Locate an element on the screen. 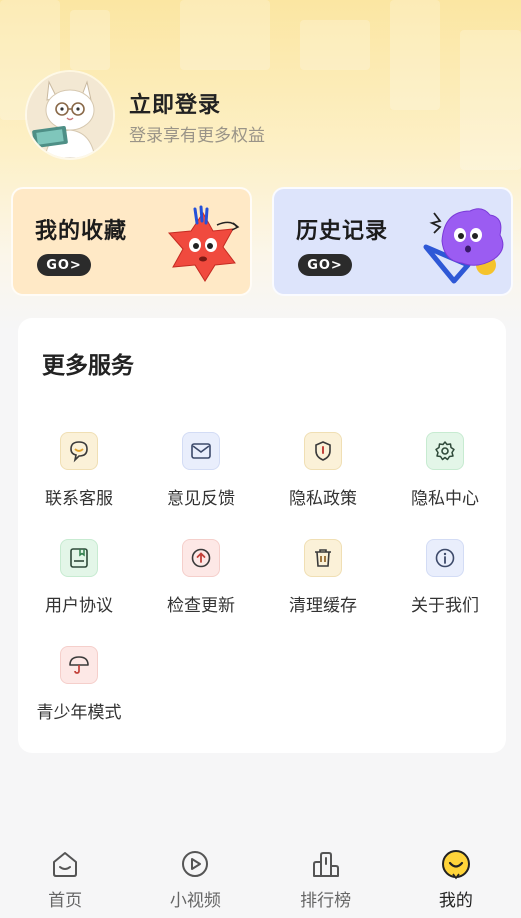 The width and height of the screenshot is (521, 918). nav-short-video: 小视频 is located at coordinates (195, 875).